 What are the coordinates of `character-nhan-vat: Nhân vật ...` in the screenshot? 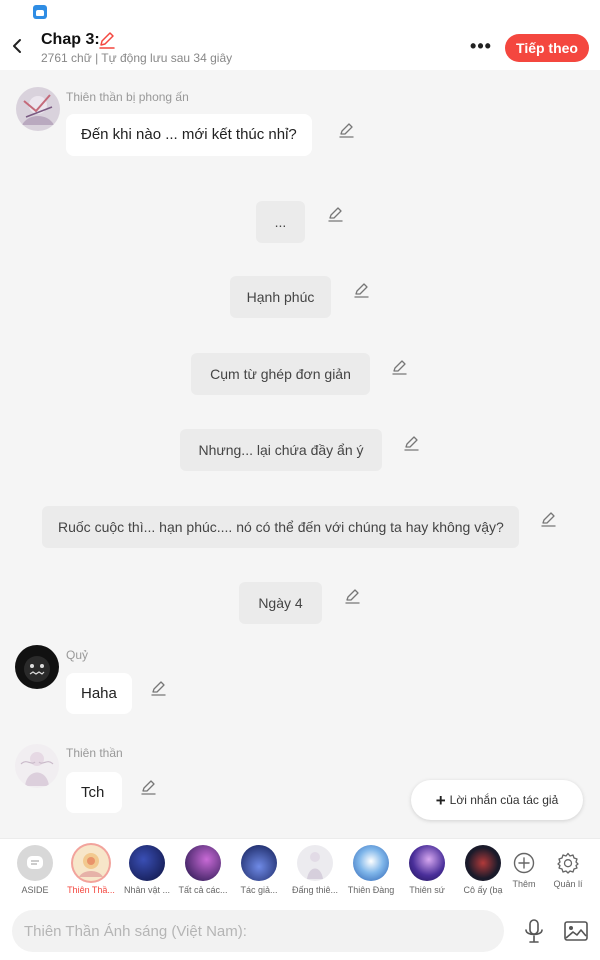 It's located at (147, 872).